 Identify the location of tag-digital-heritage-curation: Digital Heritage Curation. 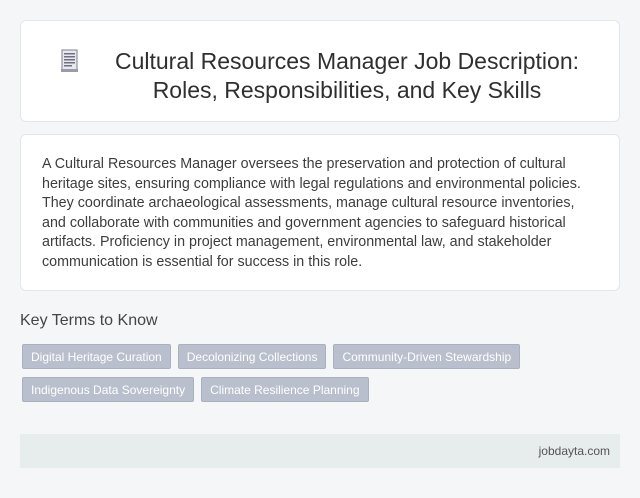
(96, 356).